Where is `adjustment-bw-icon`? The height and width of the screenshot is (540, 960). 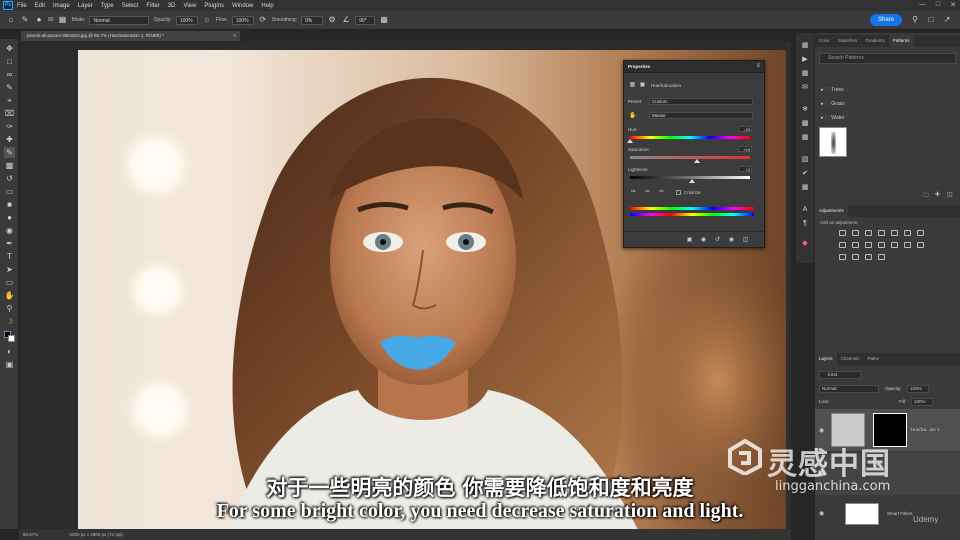 adjustment-bw-icon is located at coordinates (842, 245).